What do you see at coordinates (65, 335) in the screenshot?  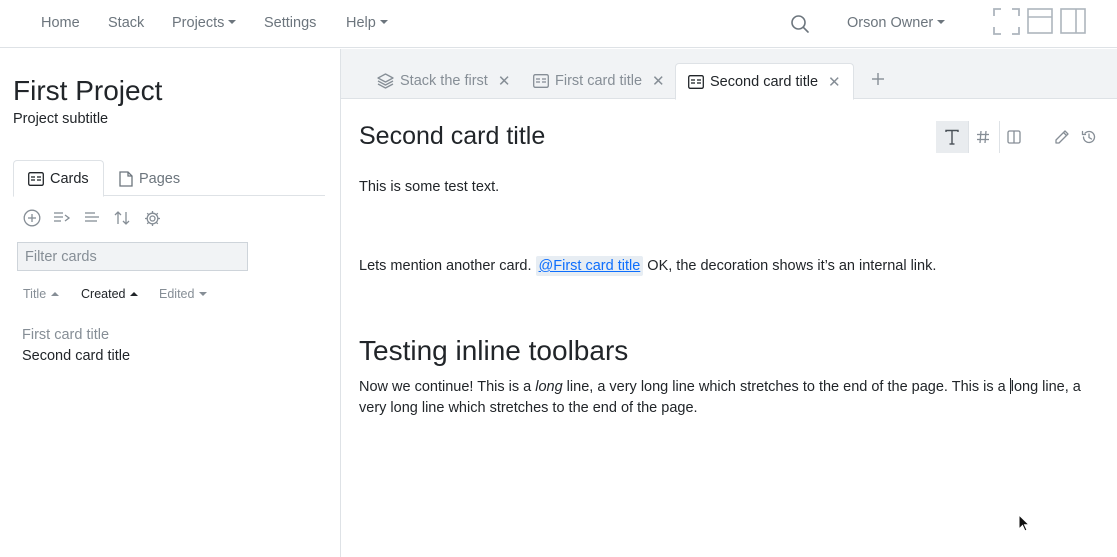 I see `card-list-item: First card title` at bounding box center [65, 335].